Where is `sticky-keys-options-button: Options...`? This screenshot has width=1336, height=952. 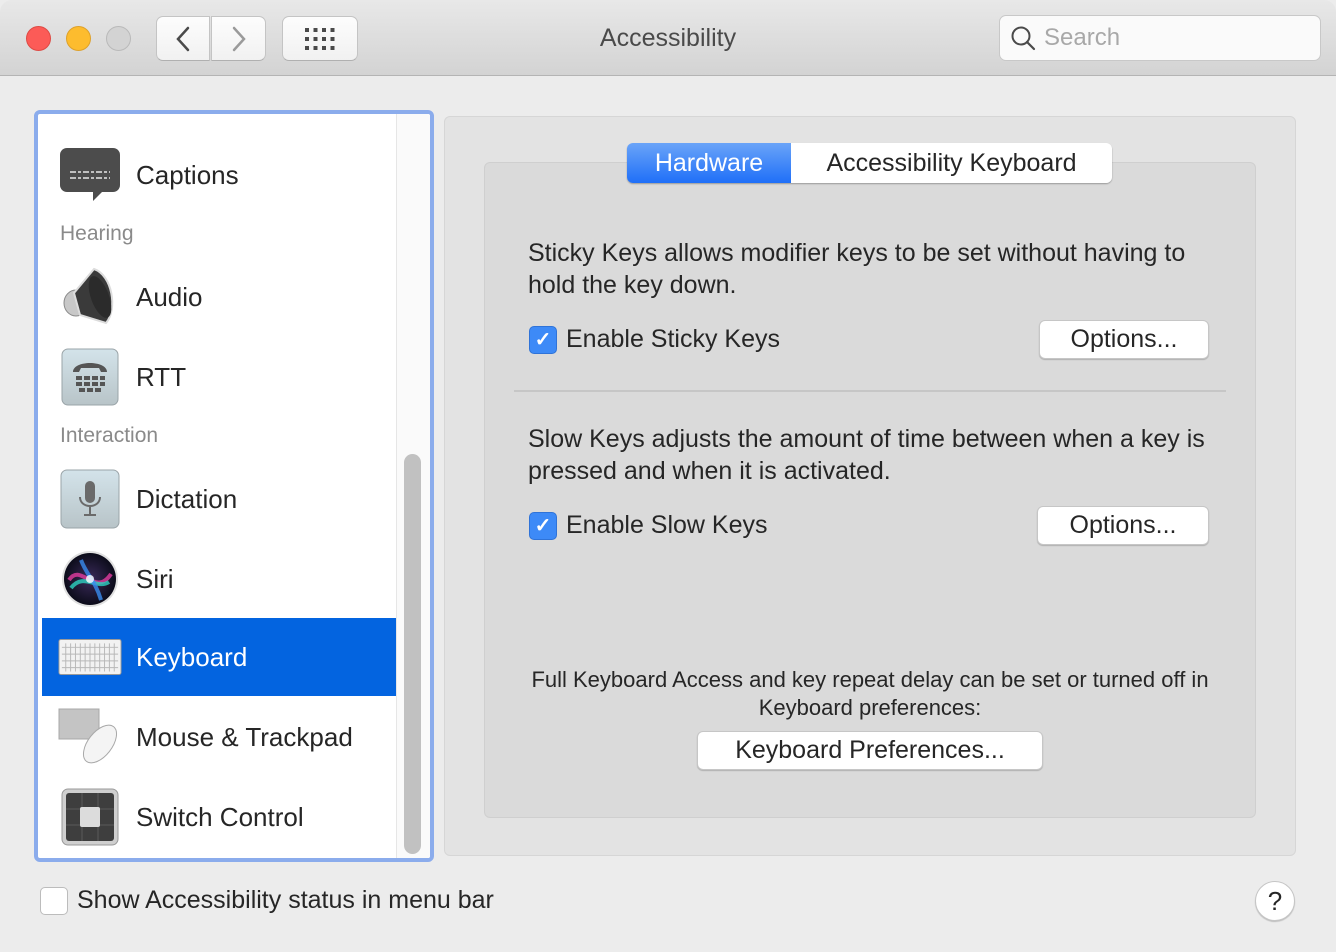 sticky-keys-options-button: Options... is located at coordinates (1124, 339).